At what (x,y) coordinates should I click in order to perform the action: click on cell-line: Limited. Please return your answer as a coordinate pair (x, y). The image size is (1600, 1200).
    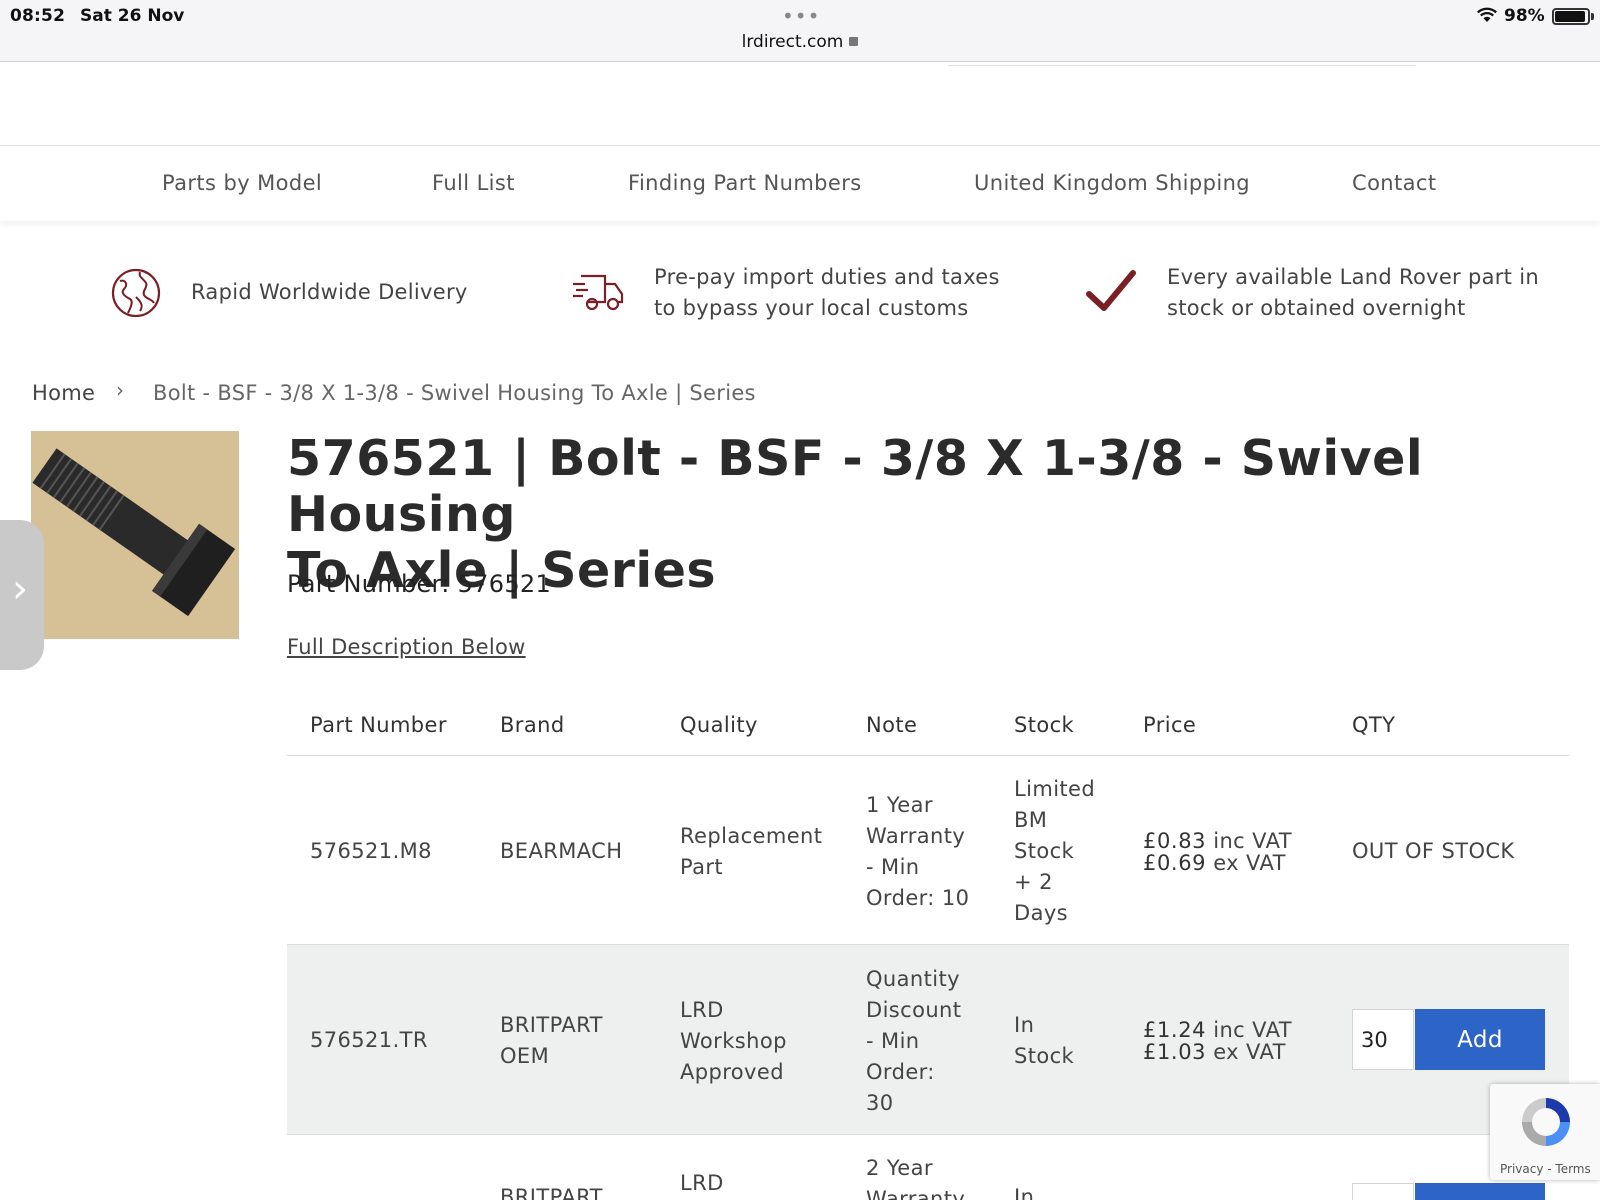
    Looking at the image, I should click on (1055, 789).